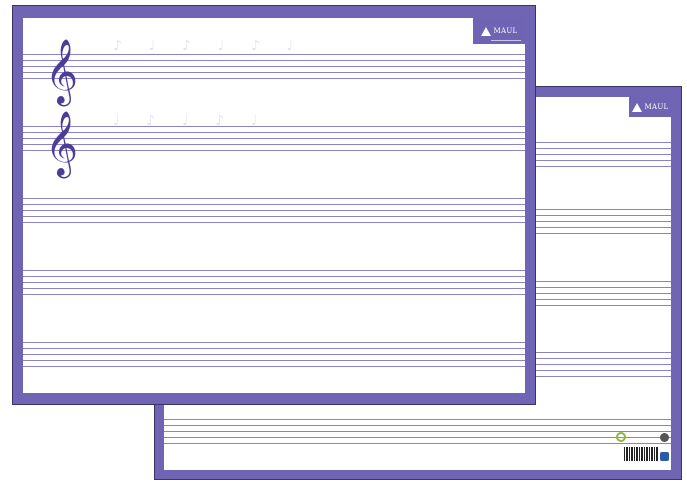  What do you see at coordinates (203, 46) in the screenshot?
I see `faint-erased-notes: ♪ ♩ ♪ ♩ ♪ ♩` at bounding box center [203, 46].